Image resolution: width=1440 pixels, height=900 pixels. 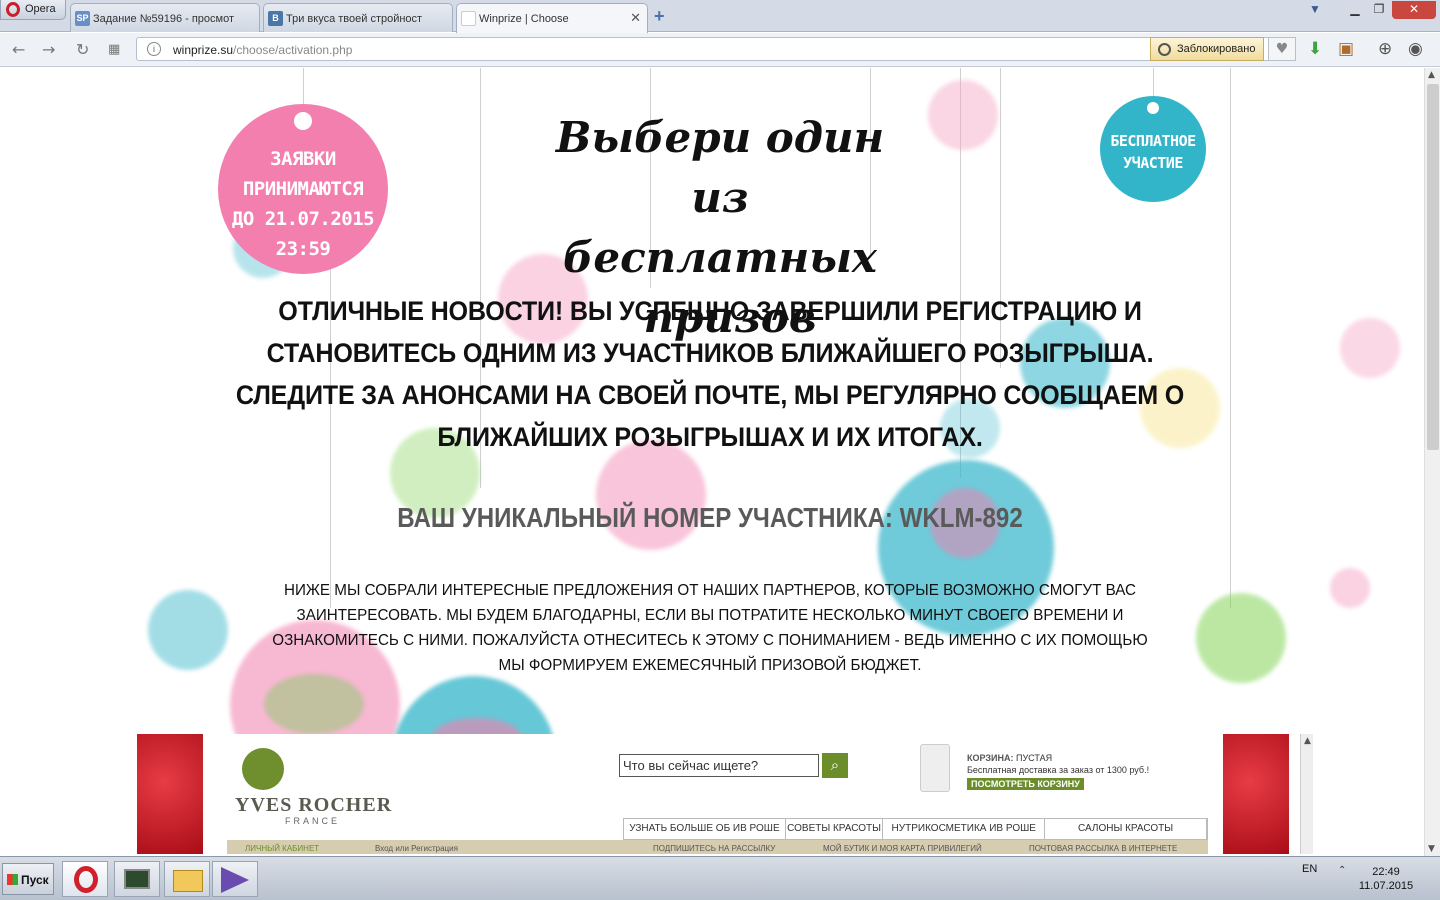 I want to click on update-icon: ⊕, so click(x=1385, y=49).